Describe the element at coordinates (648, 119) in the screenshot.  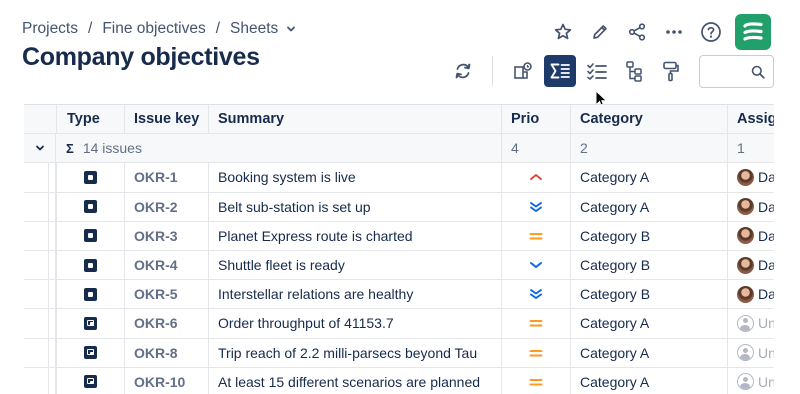
I see `column-header-category: Category` at that location.